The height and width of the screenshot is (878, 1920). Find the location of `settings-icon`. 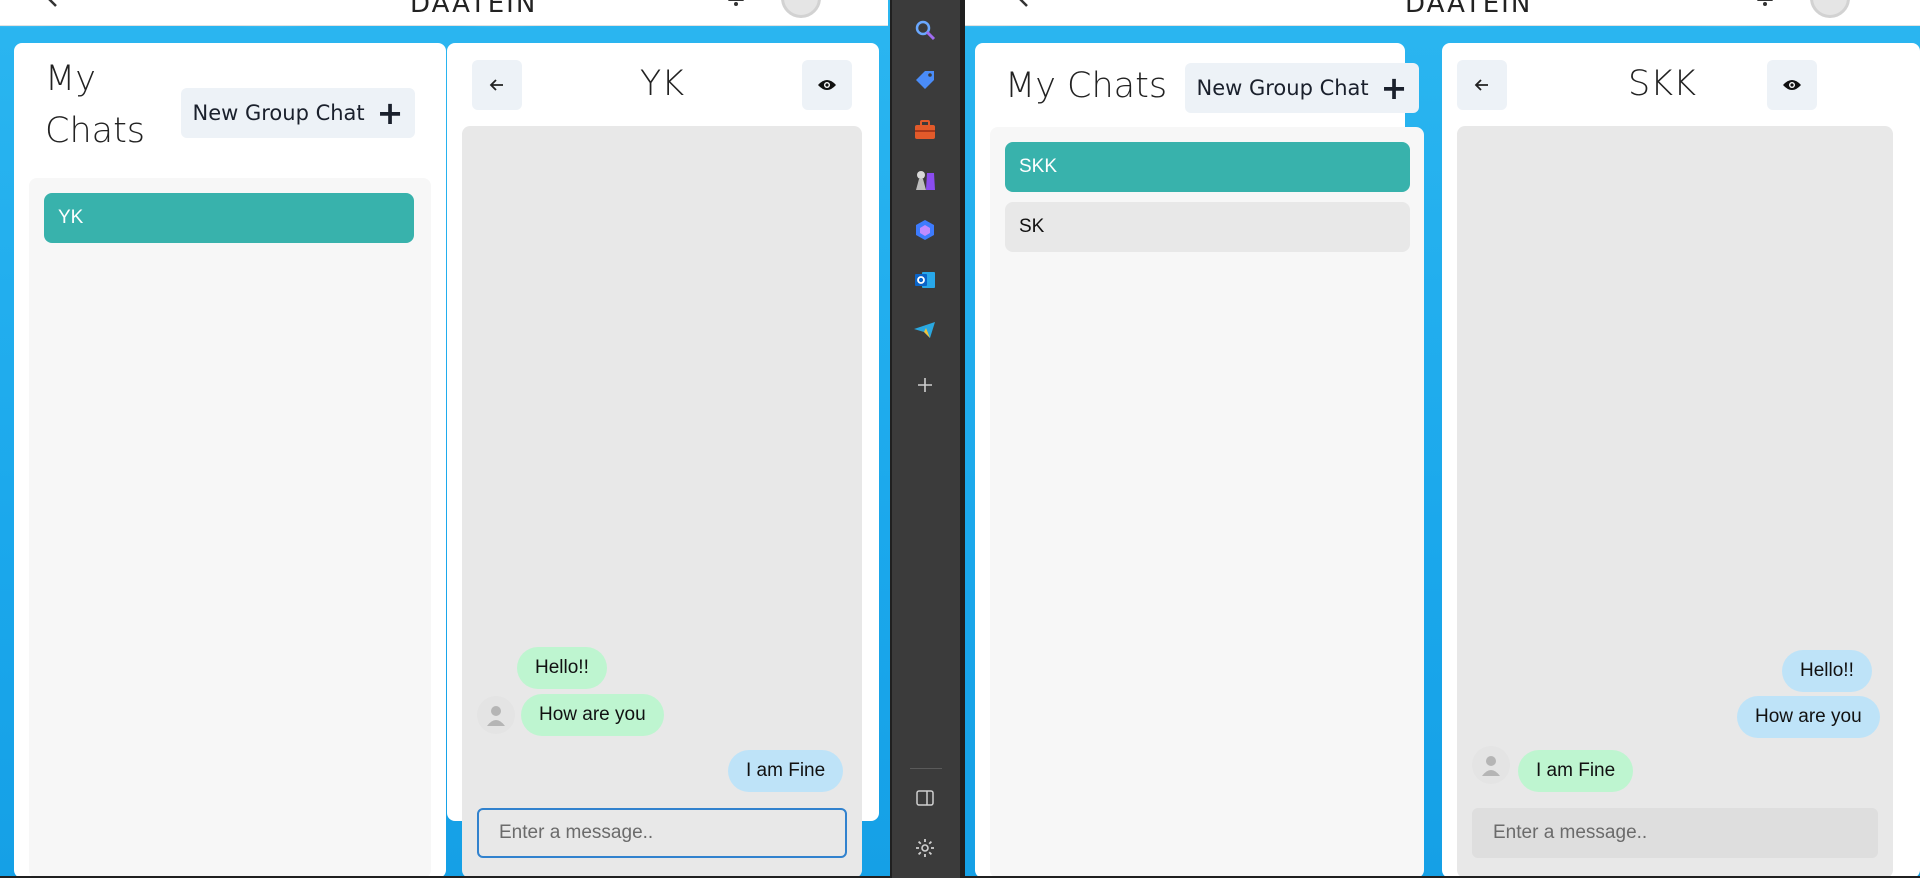

settings-icon is located at coordinates (925, 848).